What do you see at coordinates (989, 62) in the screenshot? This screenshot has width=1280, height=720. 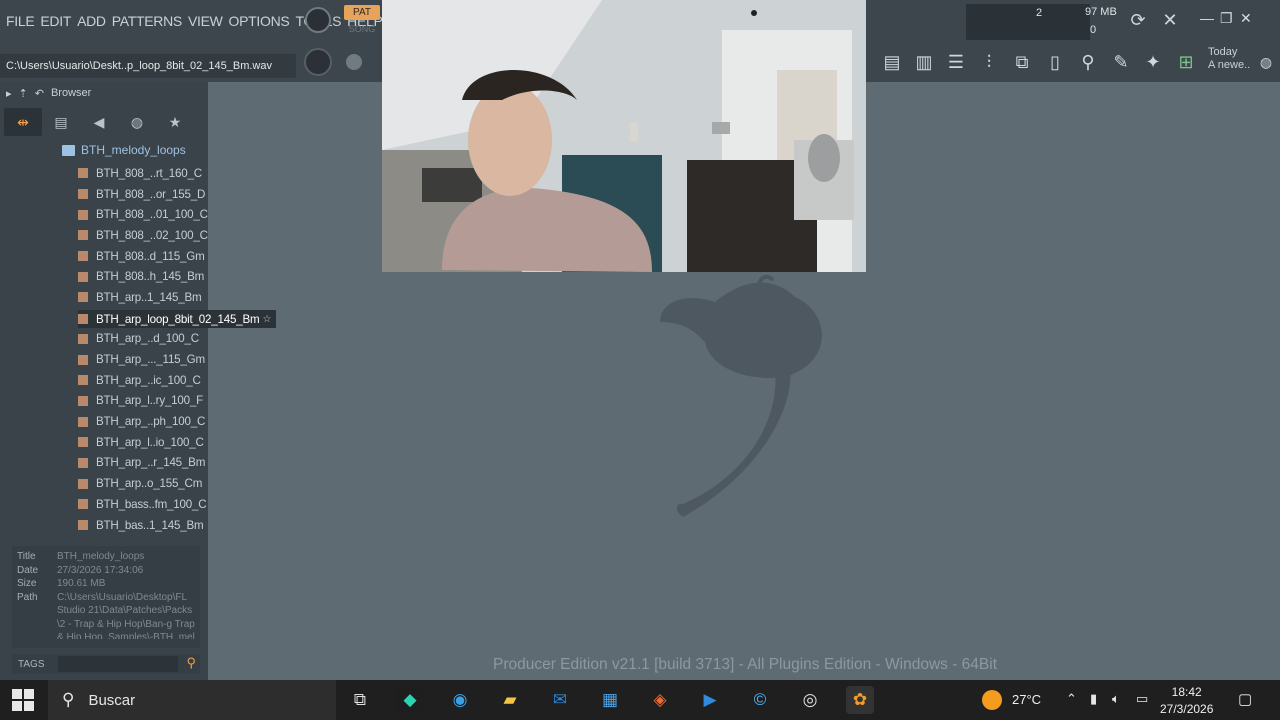 I see `mixer-icon: ⫶` at bounding box center [989, 62].